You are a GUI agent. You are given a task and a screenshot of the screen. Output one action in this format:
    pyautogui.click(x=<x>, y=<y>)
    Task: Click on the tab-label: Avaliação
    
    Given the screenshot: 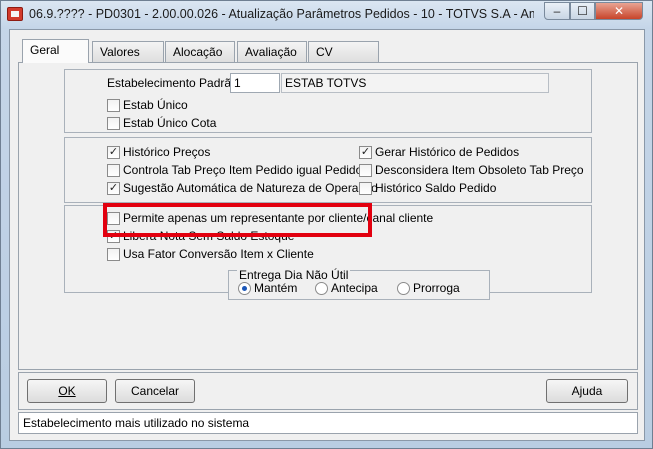 What is the action you would take?
    pyautogui.click(x=271, y=52)
    